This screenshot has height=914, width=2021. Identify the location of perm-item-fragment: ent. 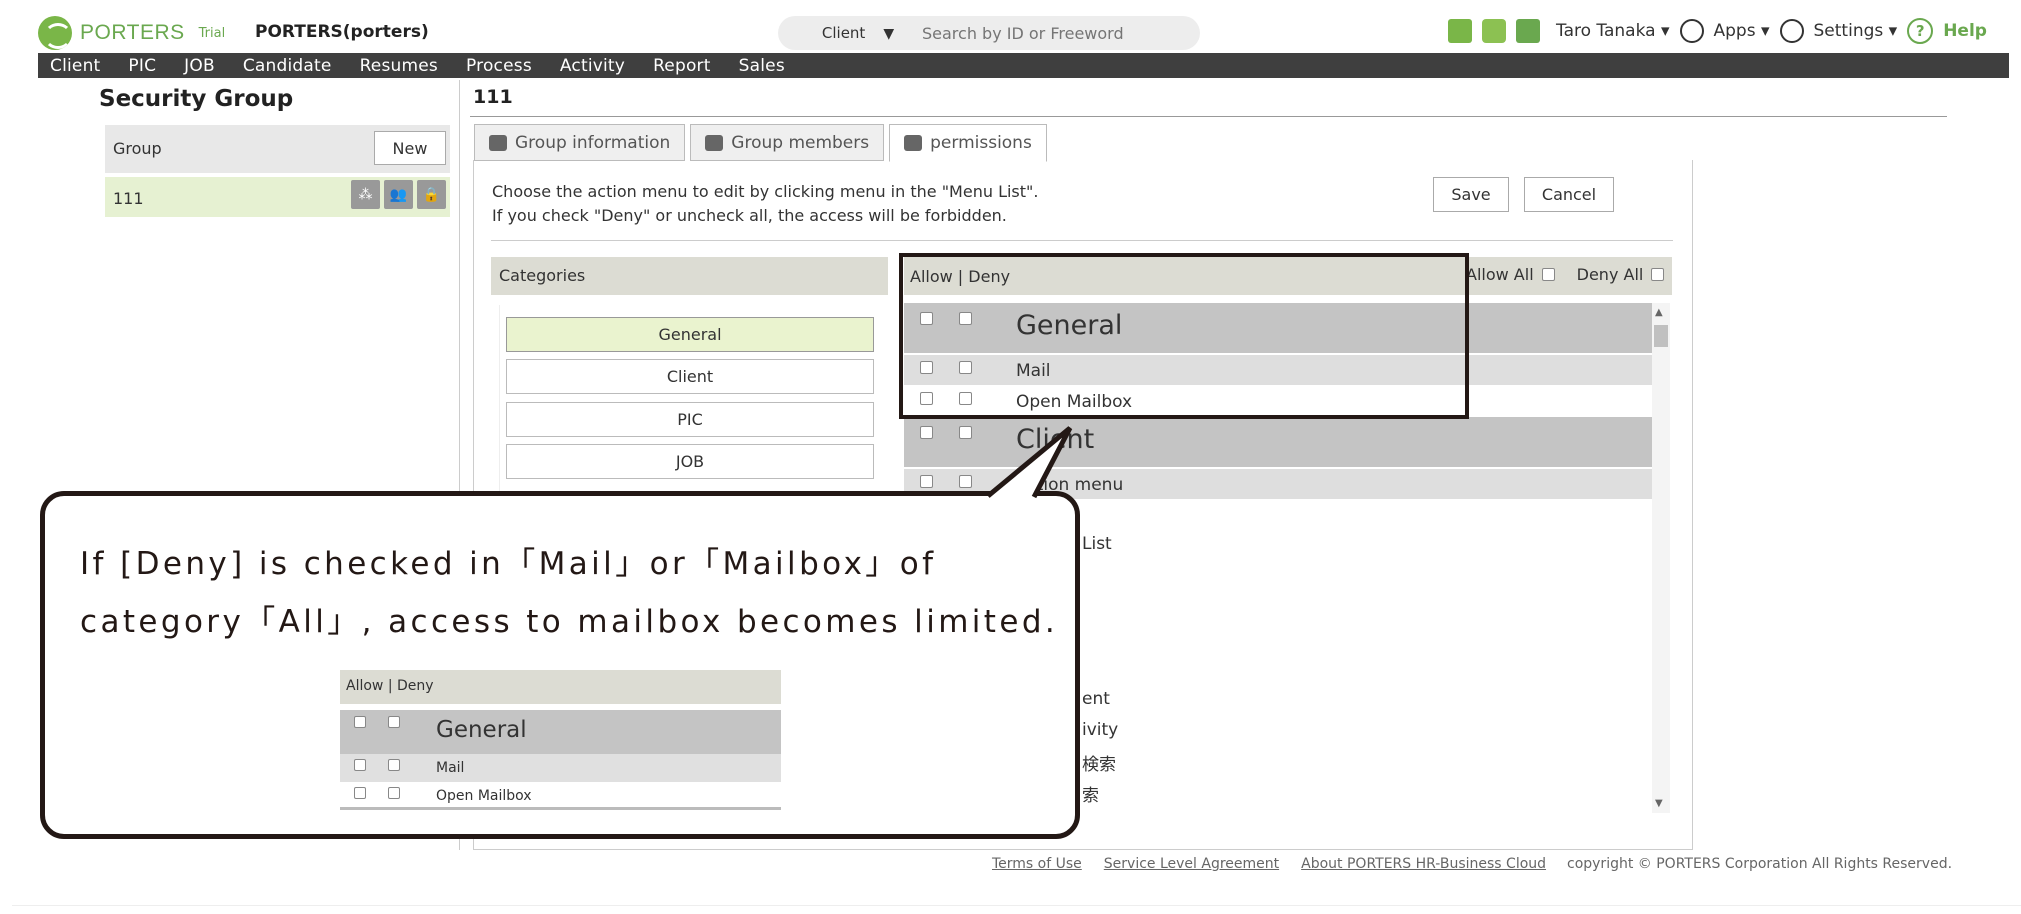
(1096, 699).